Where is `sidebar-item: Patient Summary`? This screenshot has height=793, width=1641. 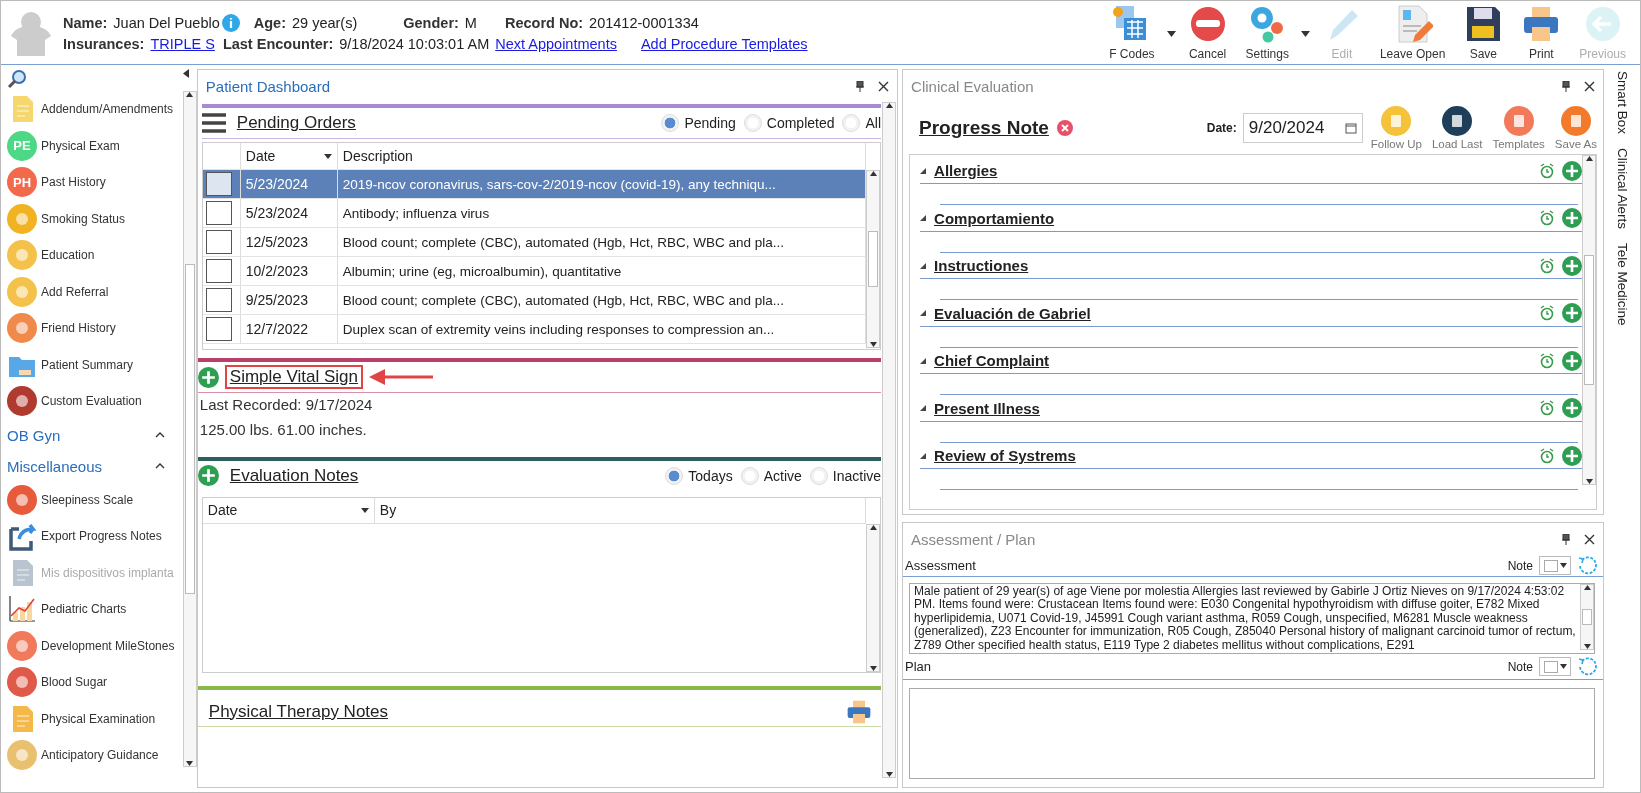
sidebar-item: Patient Summary is located at coordinates (95, 364).